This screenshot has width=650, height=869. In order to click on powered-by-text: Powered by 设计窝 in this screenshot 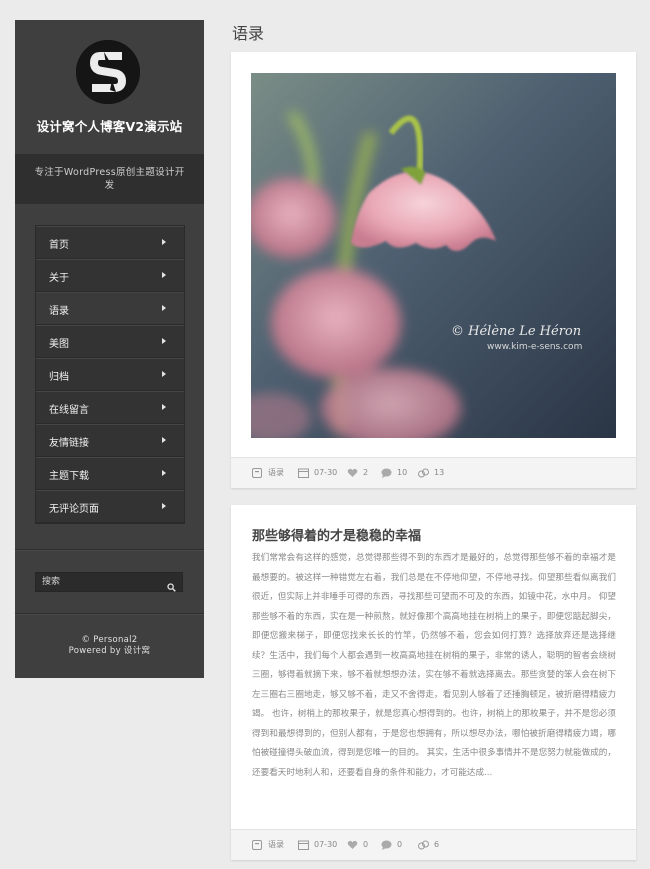, I will do `click(109, 651)`.